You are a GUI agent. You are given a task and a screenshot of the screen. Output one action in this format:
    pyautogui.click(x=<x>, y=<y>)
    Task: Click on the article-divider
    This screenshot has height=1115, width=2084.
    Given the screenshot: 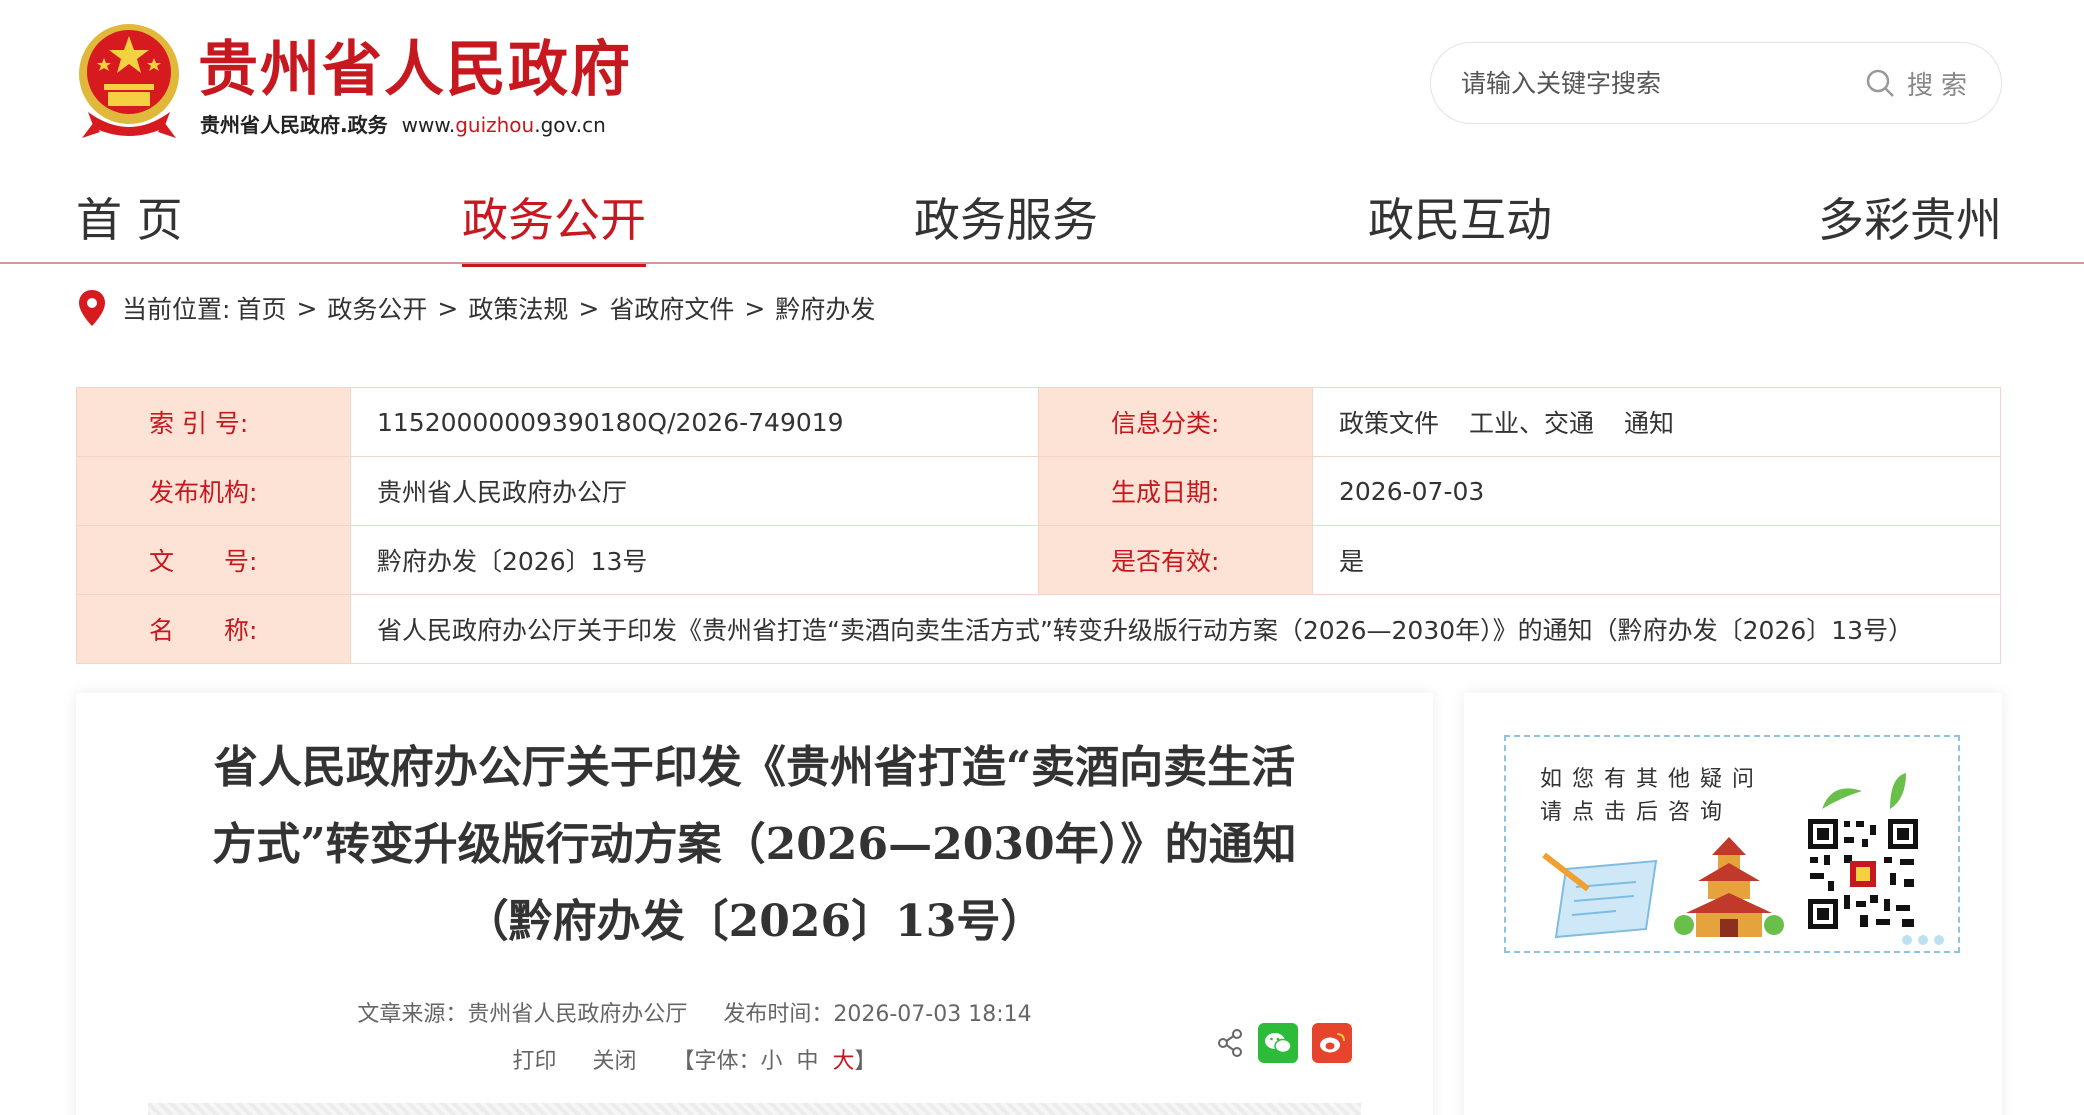 What is the action you would take?
    pyautogui.click(x=754, y=1109)
    